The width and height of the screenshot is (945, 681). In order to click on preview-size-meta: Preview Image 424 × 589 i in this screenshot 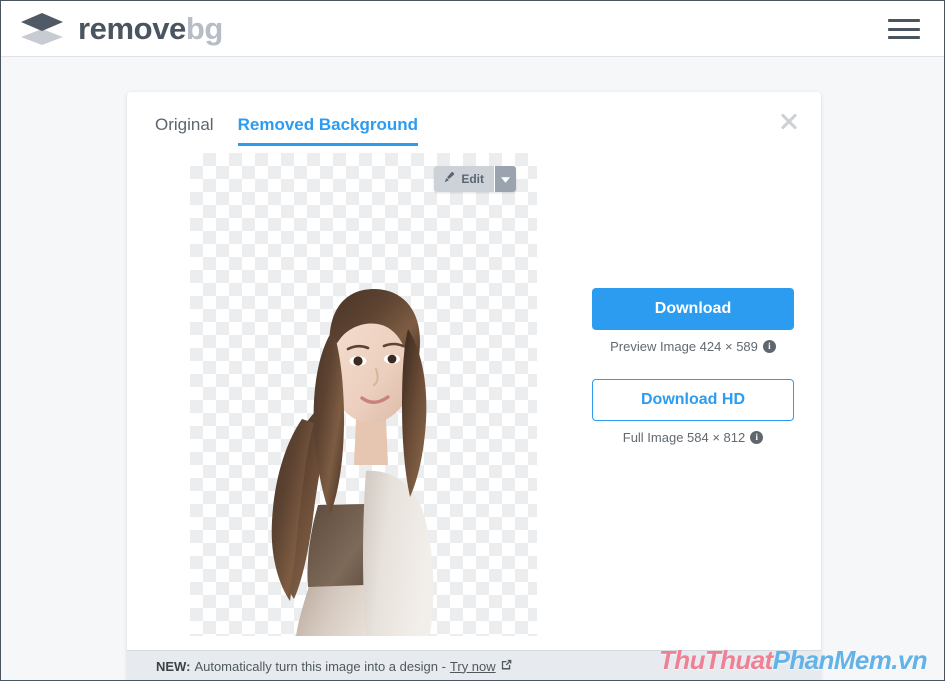, I will do `click(693, 346)`.